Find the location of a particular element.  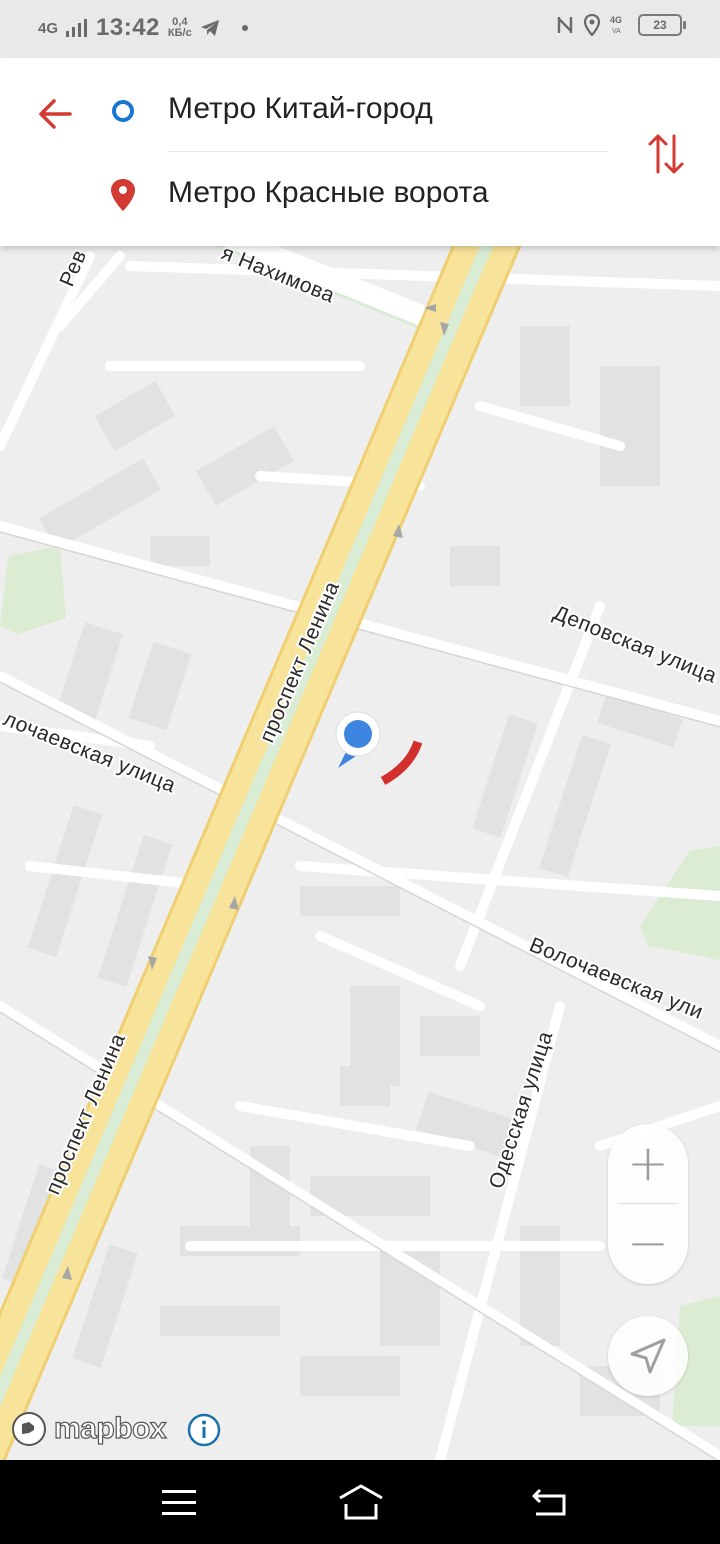

destination-field: Метро Красные ворота is located at coordinates (328, 193).